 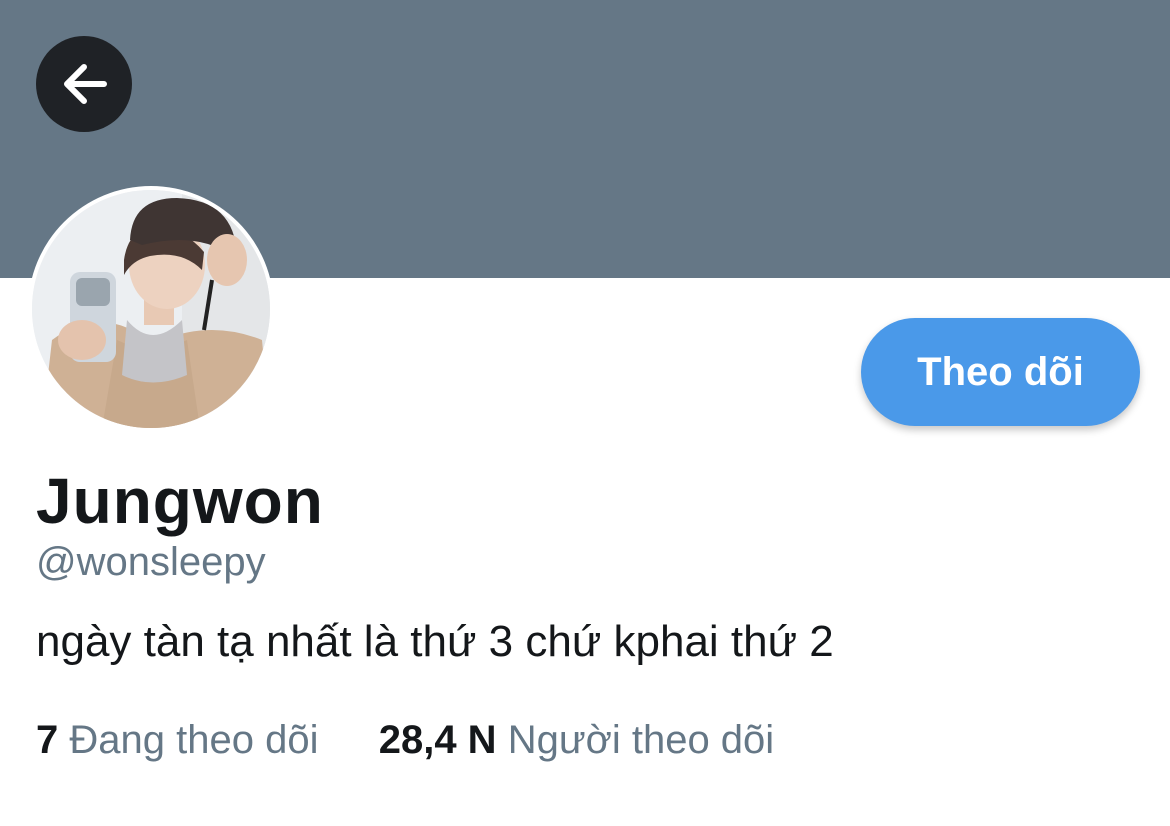 What do you see at coordinates (437, 740) in the screenshot?
I see `followers-count: 28,4 N` at bounding box center [437, 740].